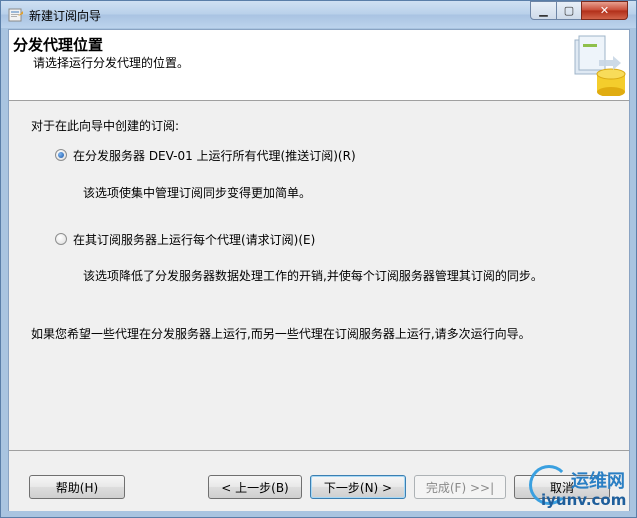  Describe the element at coordinates (61, 239) in the screenshot. I see `radio-pull-subscription` at that location.